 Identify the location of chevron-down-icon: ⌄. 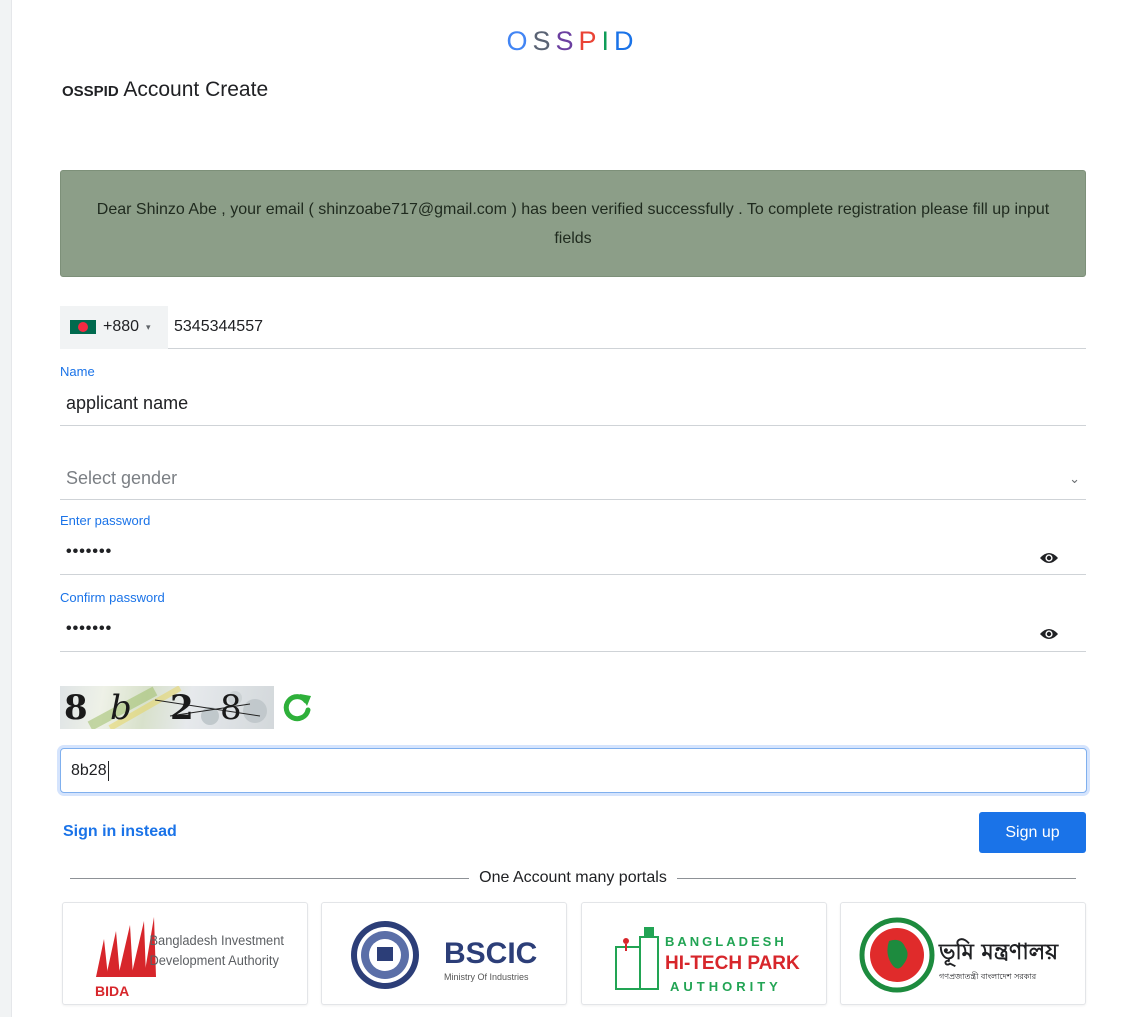
(1074, 478).